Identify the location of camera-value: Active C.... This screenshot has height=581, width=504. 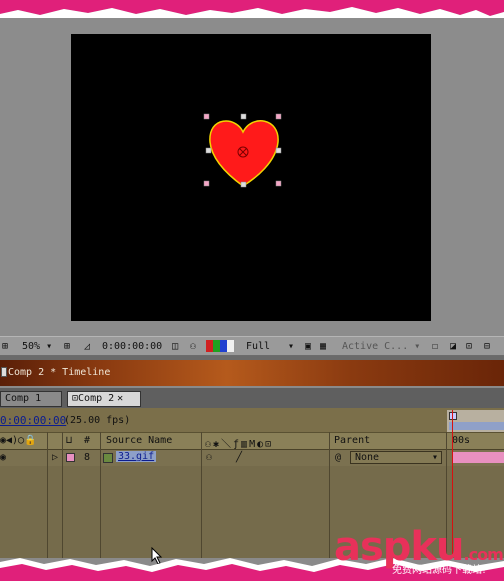
(375, 346).